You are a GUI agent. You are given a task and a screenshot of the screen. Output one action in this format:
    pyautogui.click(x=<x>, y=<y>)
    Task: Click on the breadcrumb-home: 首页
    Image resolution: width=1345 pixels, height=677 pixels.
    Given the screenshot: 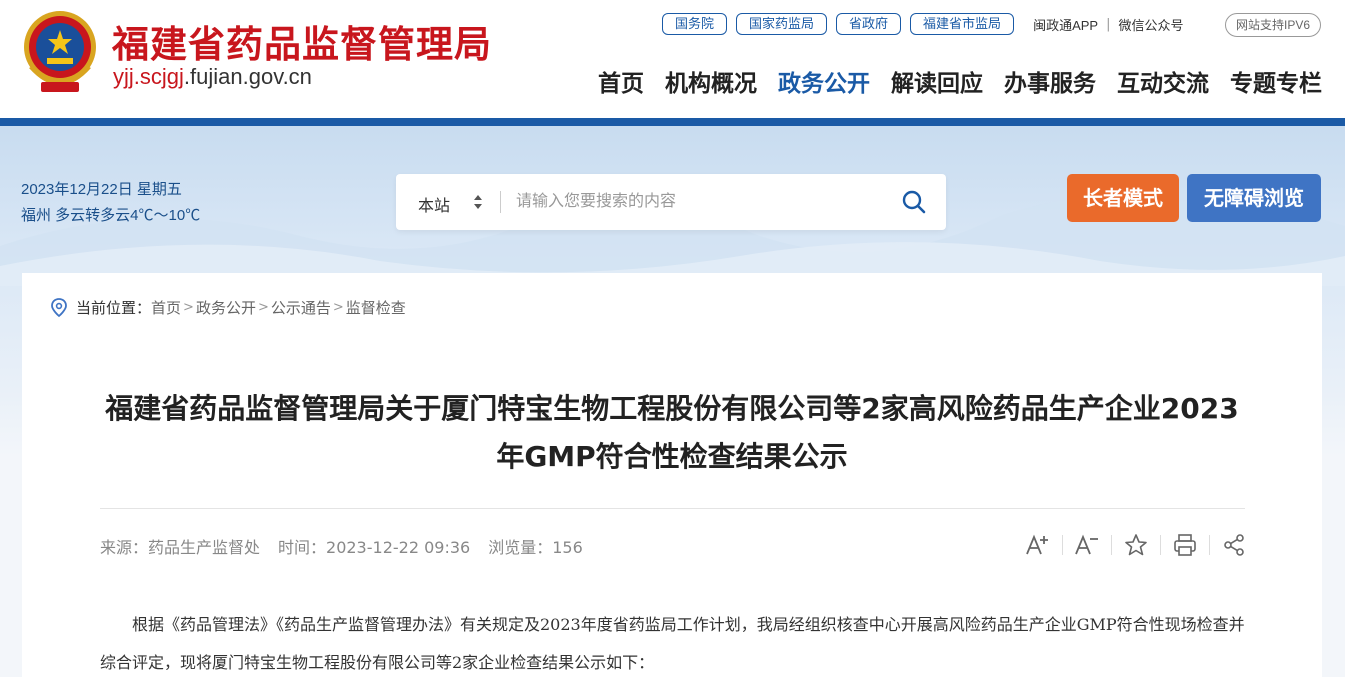 What is the action you would take?
    pyautogui.click(x=166, y=307)
    